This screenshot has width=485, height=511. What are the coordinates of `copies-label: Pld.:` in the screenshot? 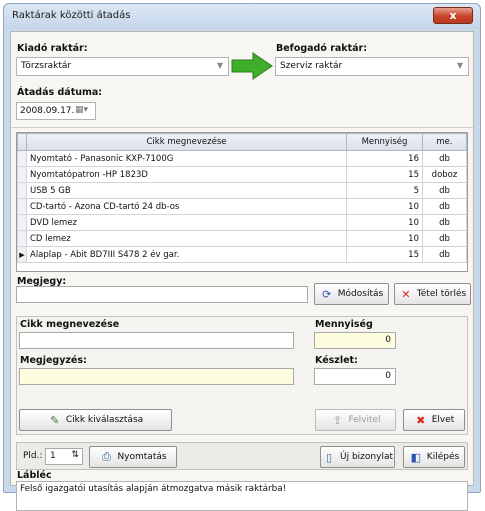 It's located at (33, 456).